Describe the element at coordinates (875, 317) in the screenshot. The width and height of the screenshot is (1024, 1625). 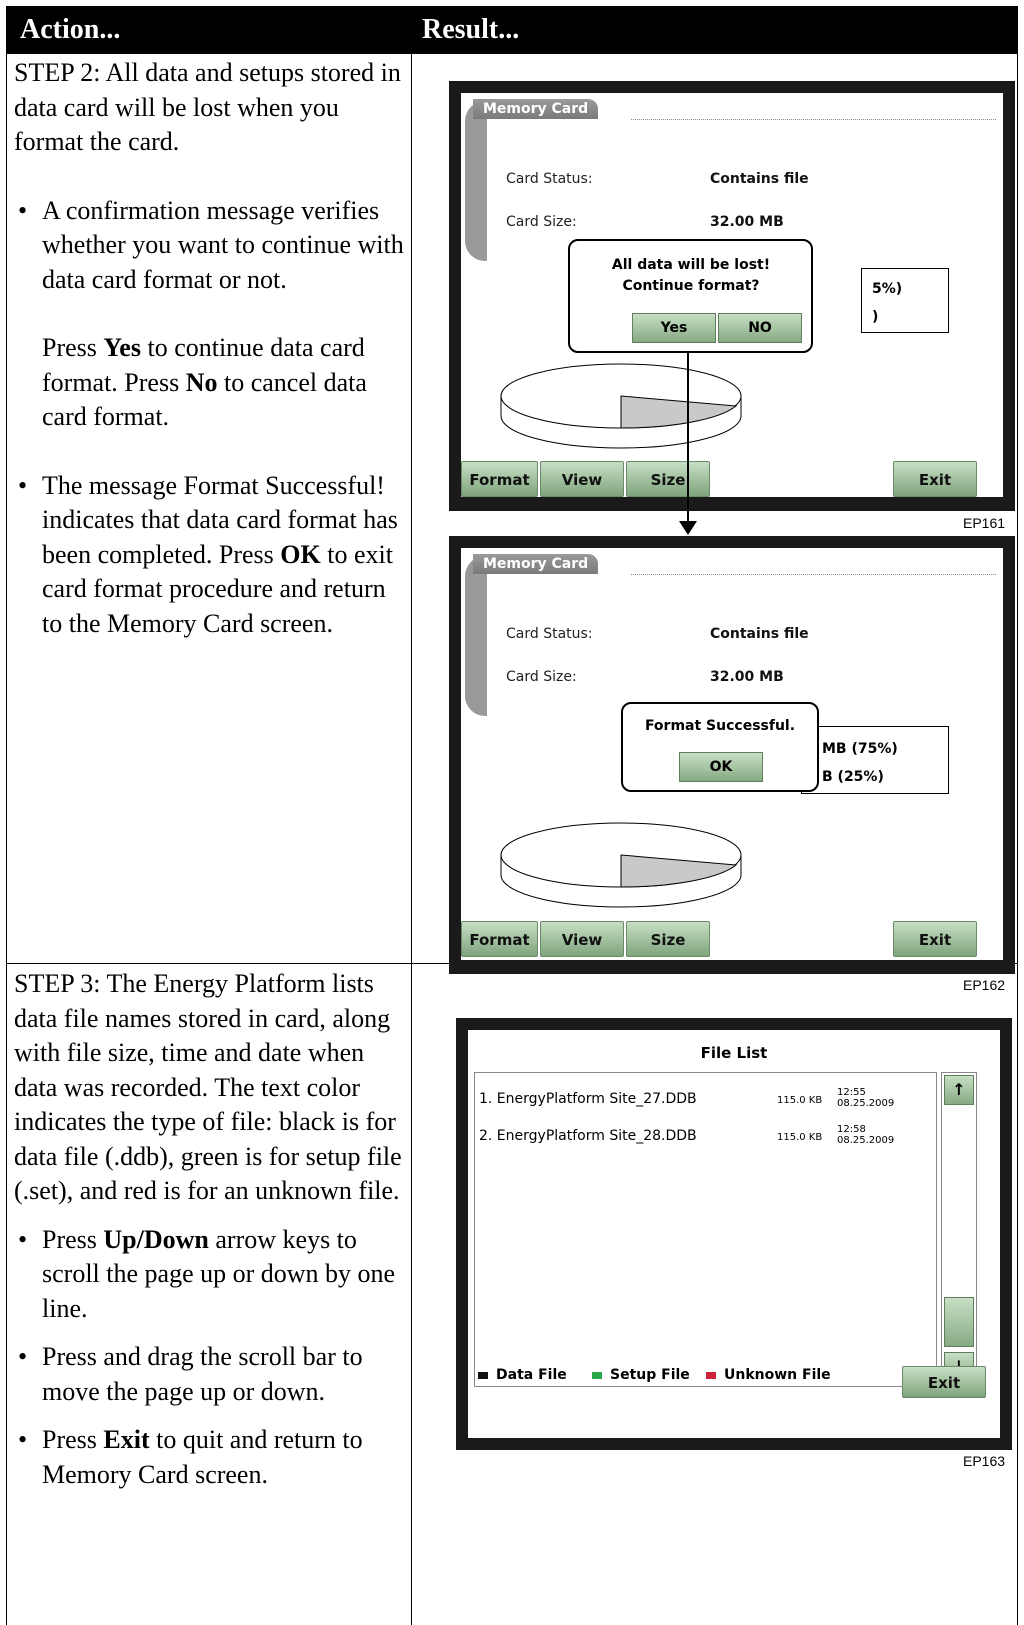
I see `usage-percent-free: )` at that location.